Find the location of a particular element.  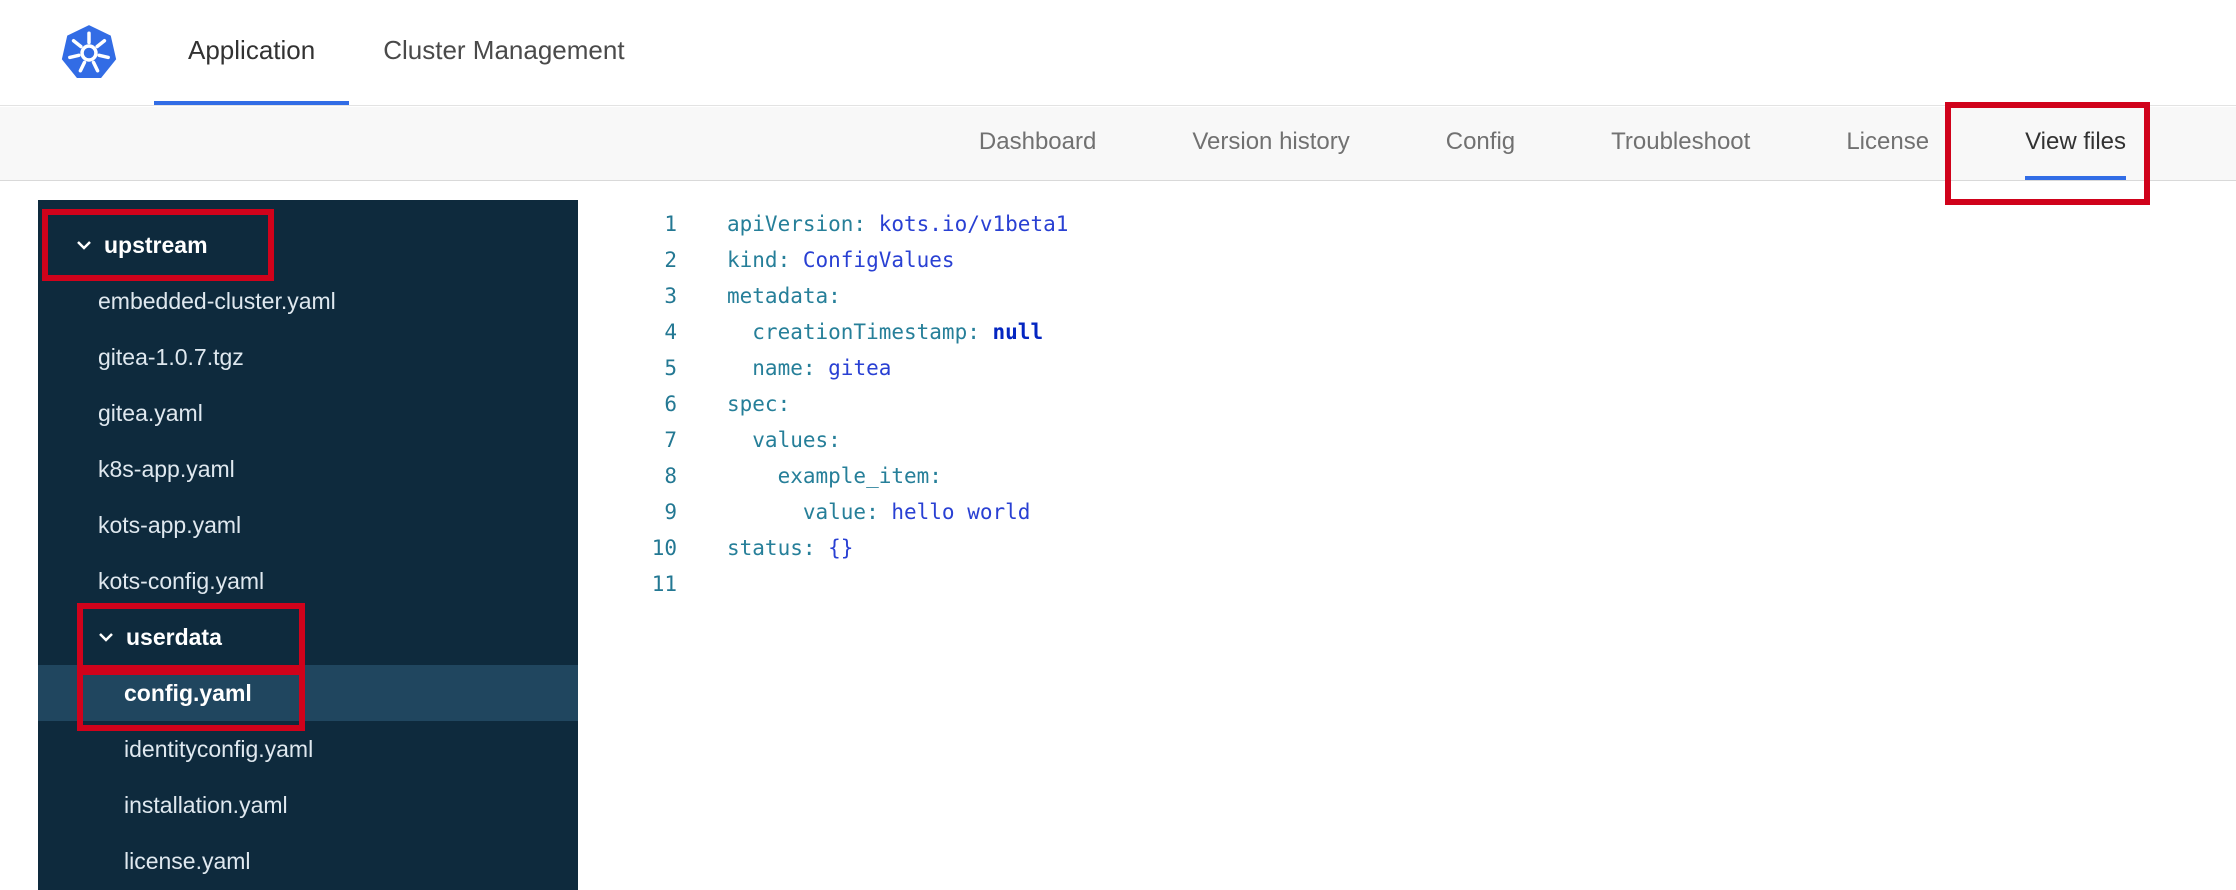

tree-file-k8s-app: k8s-app.yaml is located at coordinates (308, 469).